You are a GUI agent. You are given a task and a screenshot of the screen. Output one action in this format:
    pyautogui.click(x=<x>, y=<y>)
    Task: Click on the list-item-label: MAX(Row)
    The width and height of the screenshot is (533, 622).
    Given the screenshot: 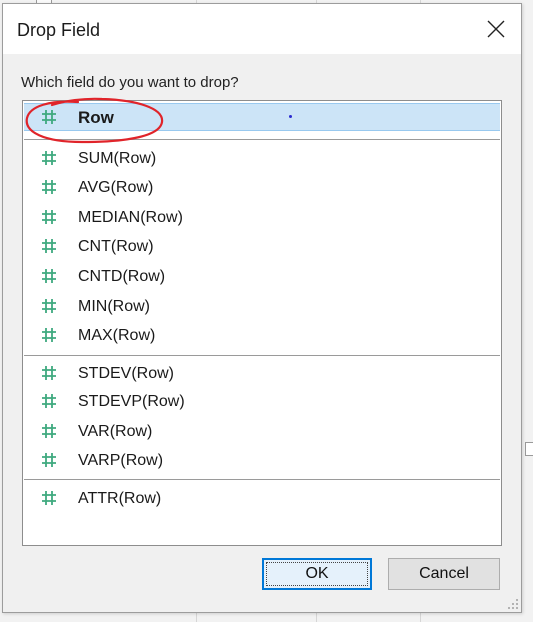 What is the action you would take?
    pyautogui.click(x=117, y=335)
    